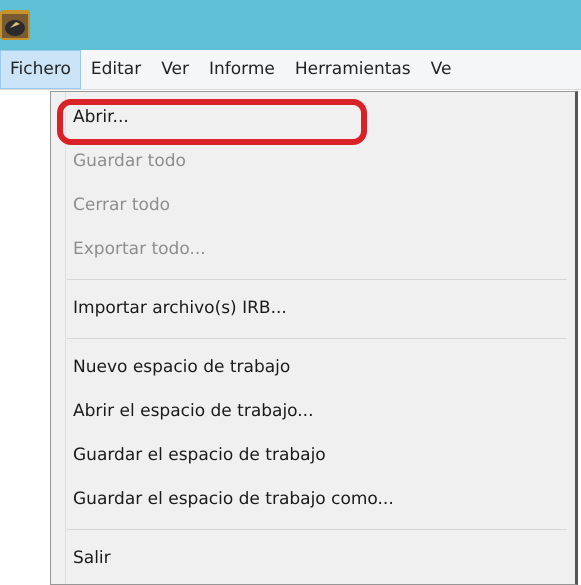 Image resolution: width=581 pixels, height=585 pixels. What do you see at coordinates (92, 559) in the screenshot?
I see `menu-item: Salir` at bounding box center [92, 559].